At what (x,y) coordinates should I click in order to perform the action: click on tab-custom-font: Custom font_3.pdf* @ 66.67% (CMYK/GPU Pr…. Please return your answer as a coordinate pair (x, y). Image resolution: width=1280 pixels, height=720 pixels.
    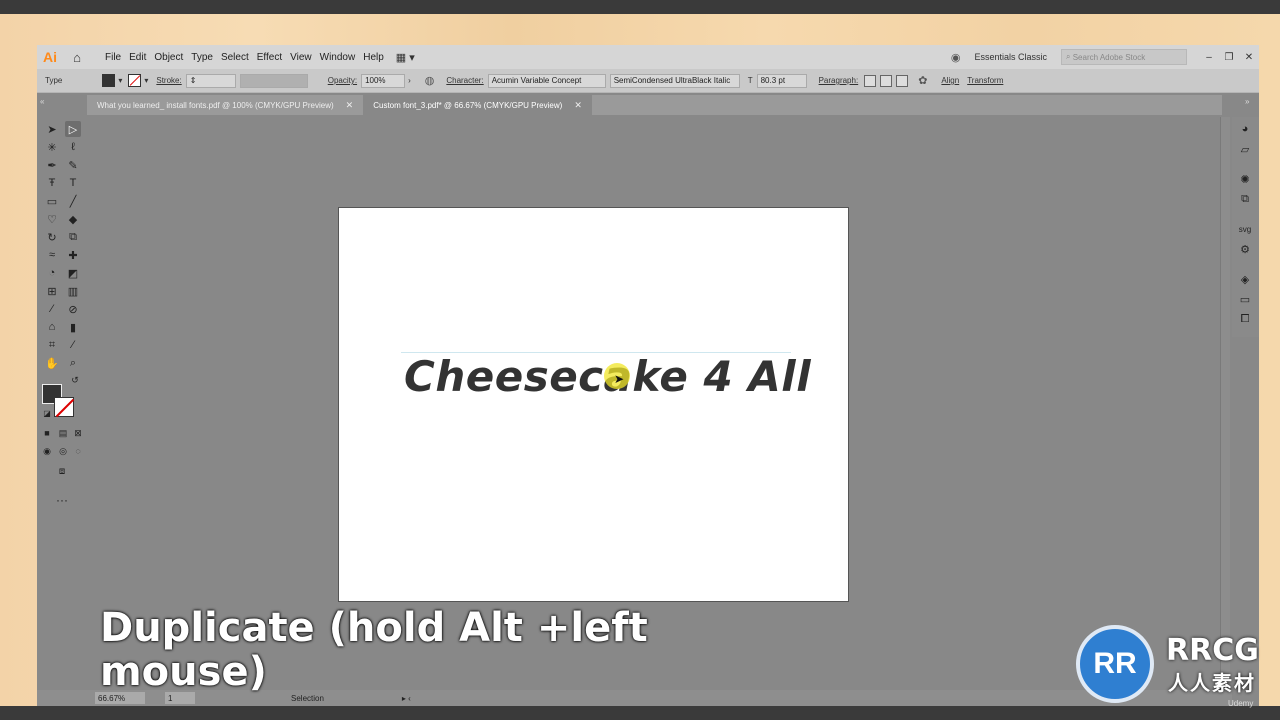
    Looking at the image, I should click on (477, 105).